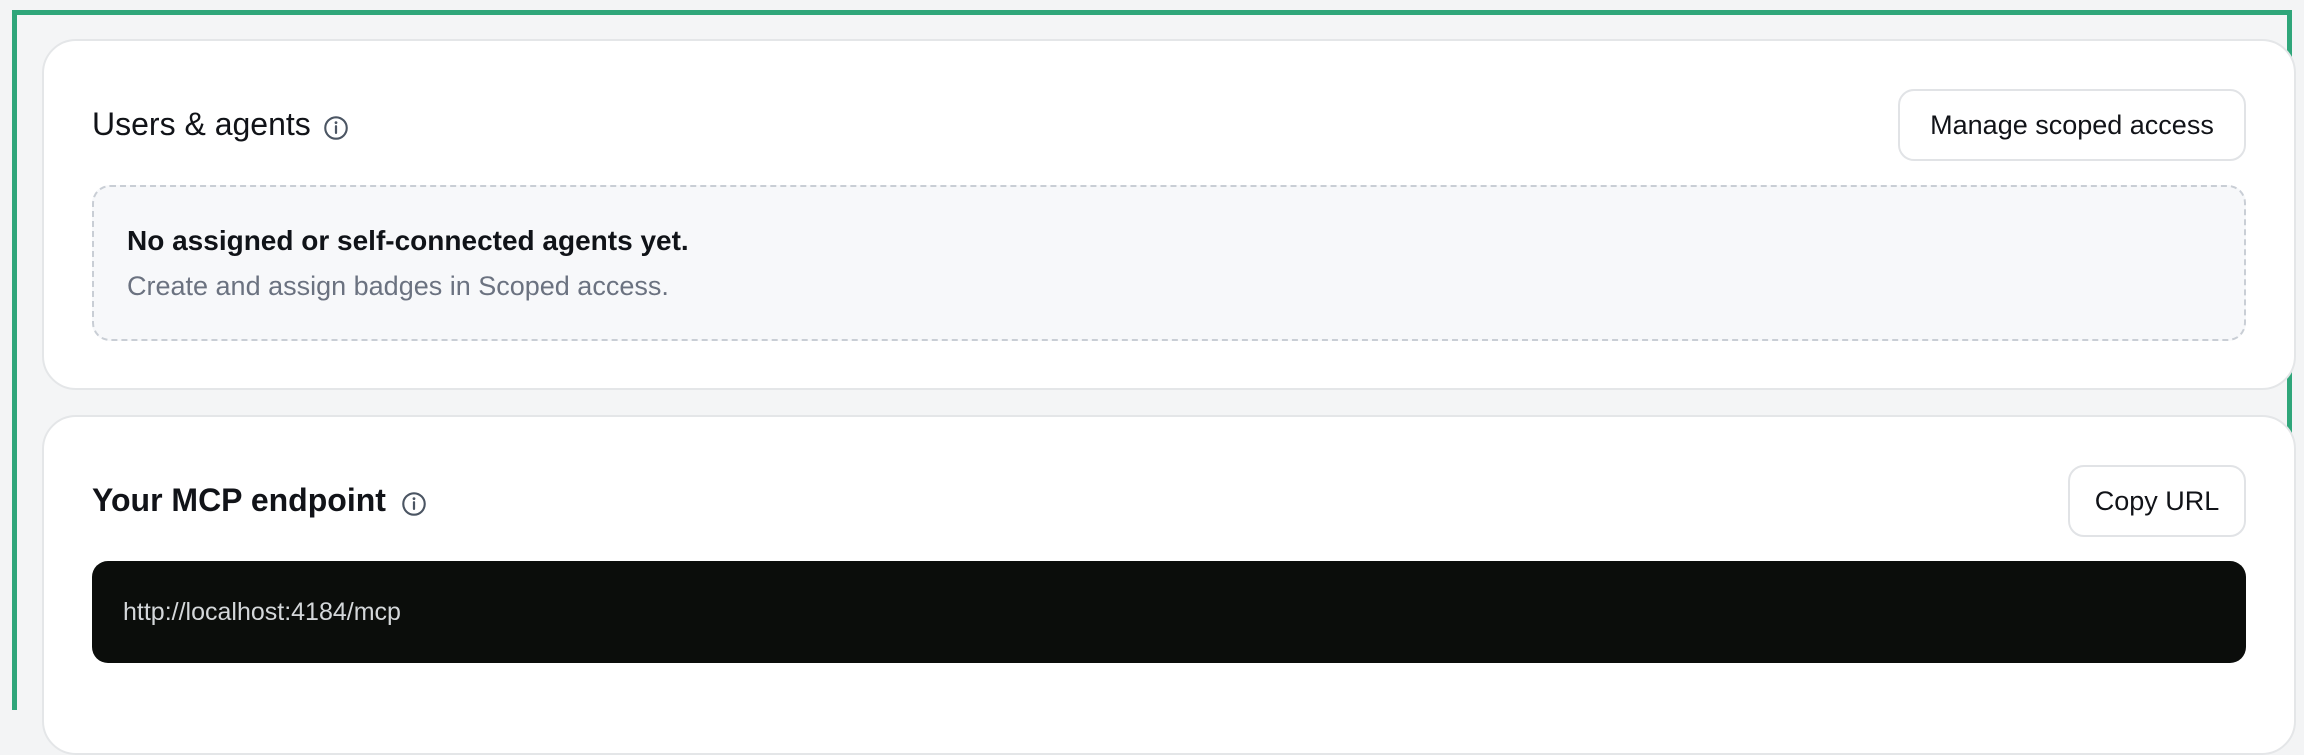 This screenshot has height=755, width=2304. I want to click on copy-url-button: Copy URL, so click(2157, 501).